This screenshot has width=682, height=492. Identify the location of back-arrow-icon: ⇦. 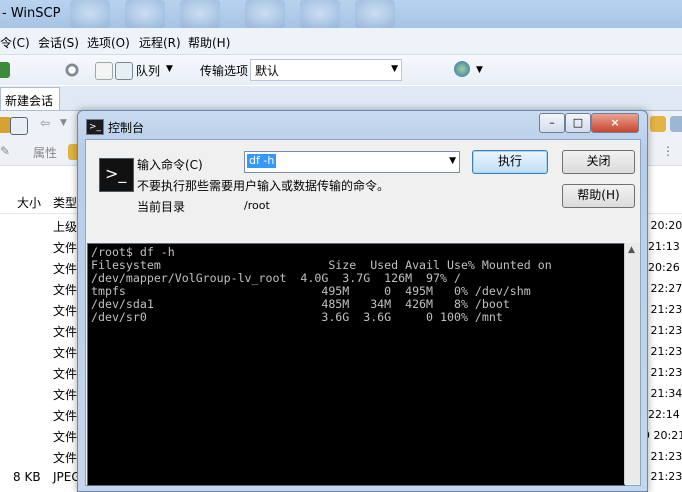
(45, 123).